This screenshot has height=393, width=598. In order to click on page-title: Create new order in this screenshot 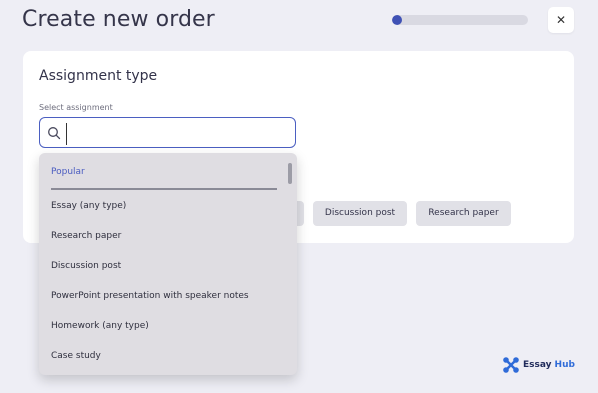, I will do `click(118, 19)`.